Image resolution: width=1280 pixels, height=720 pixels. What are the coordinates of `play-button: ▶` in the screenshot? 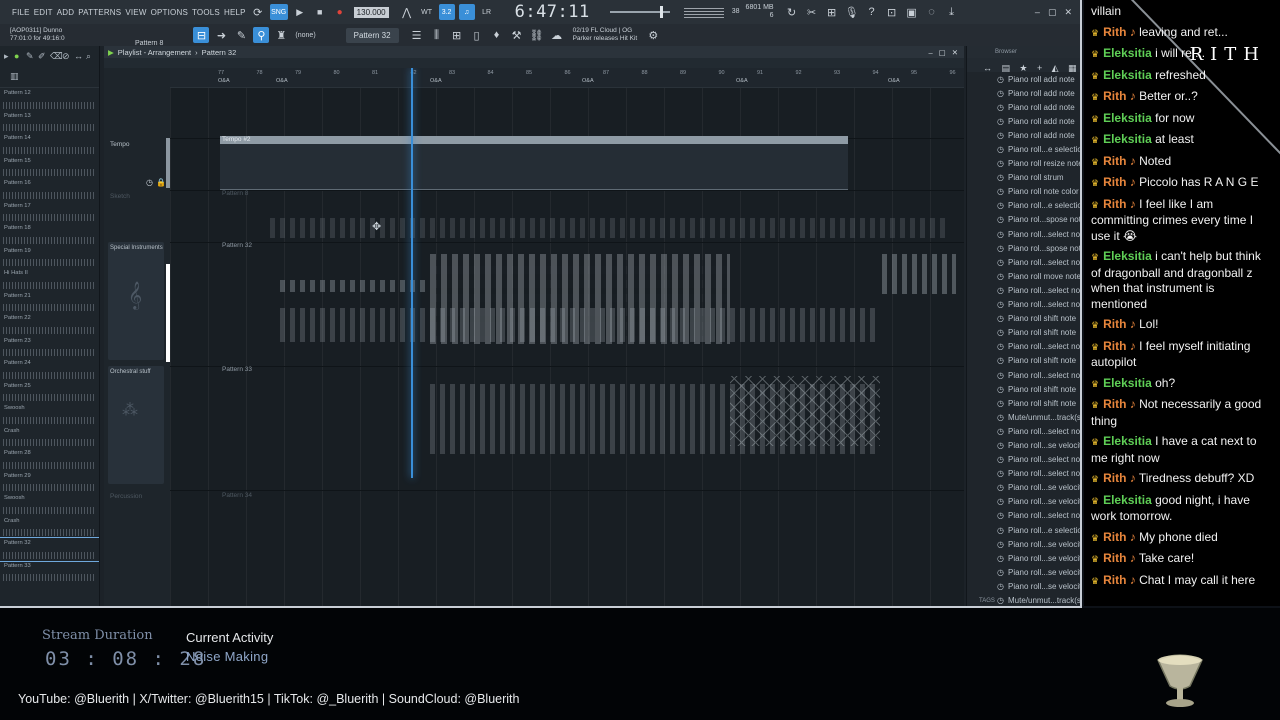 It's located at (300, 12).